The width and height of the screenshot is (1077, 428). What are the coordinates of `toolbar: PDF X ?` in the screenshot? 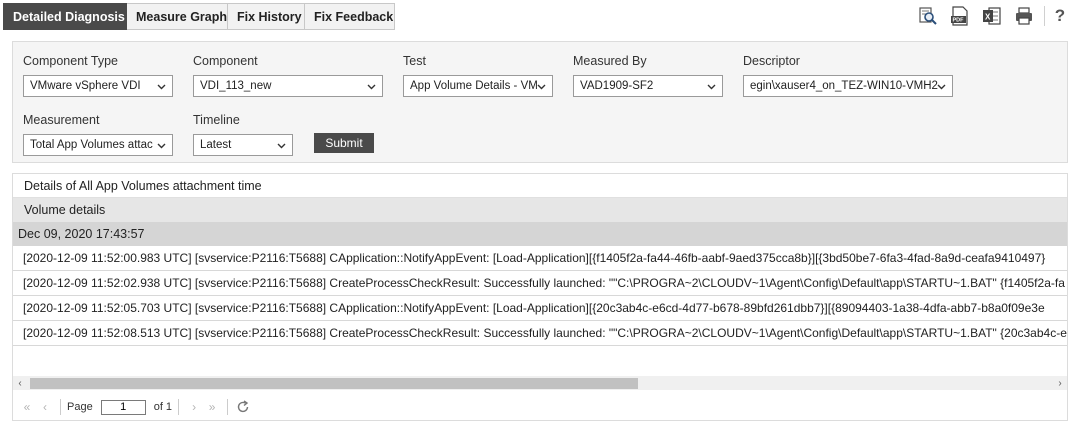 It's located at (991, 16).